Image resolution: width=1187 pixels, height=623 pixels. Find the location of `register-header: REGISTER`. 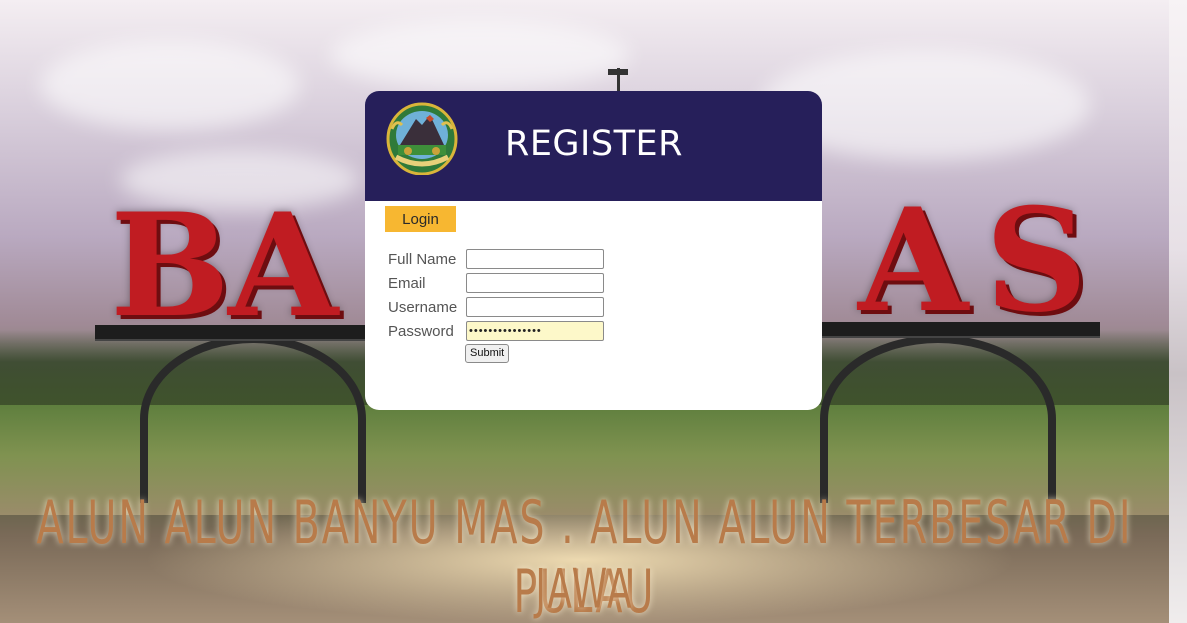

register-header: REGISTER is located at coordinates (593, 146).